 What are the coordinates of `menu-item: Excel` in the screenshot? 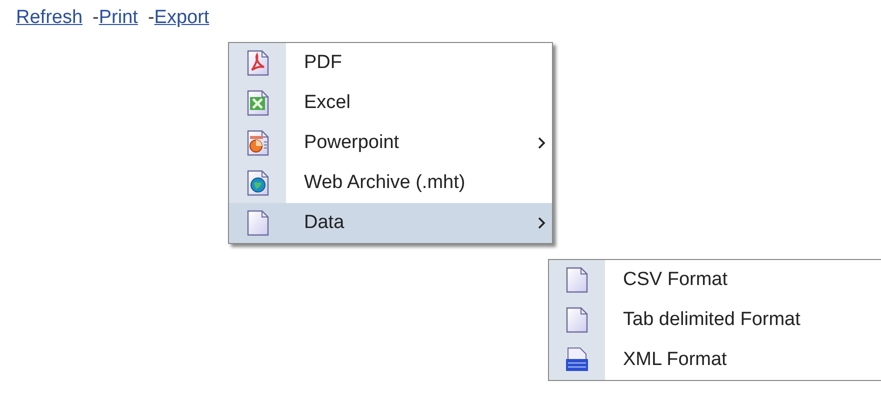 It's located at (390, 103).